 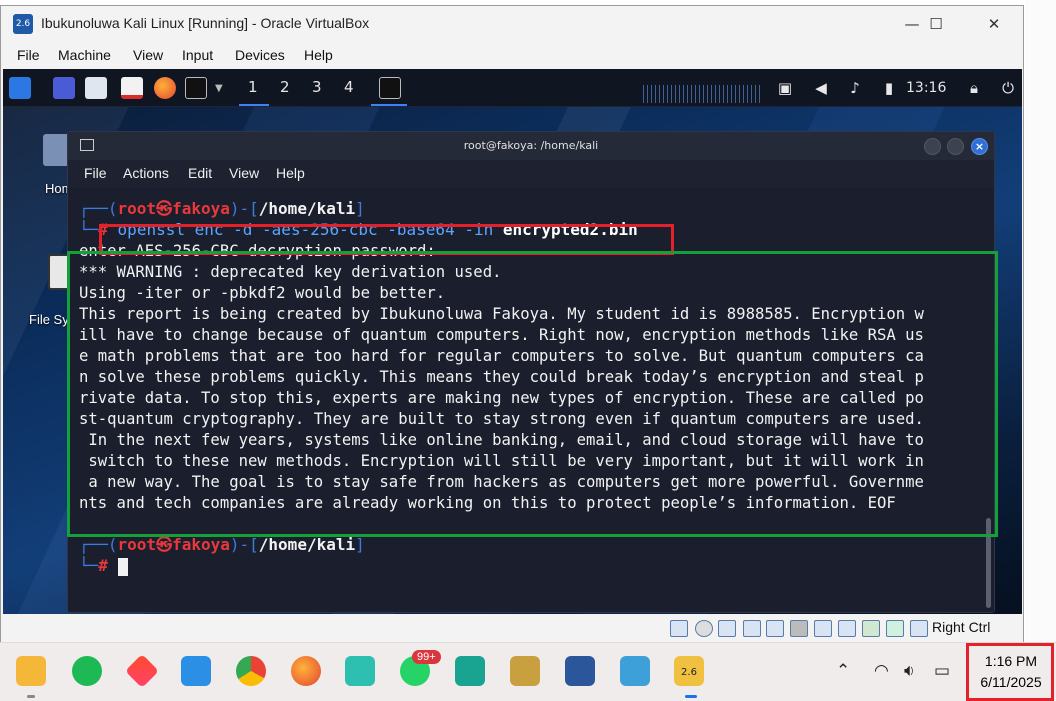 What do you see at coordinates (799, 628) in the screenshot?
I see `shared-folders-status-icon` at bounding box center [799, 628].